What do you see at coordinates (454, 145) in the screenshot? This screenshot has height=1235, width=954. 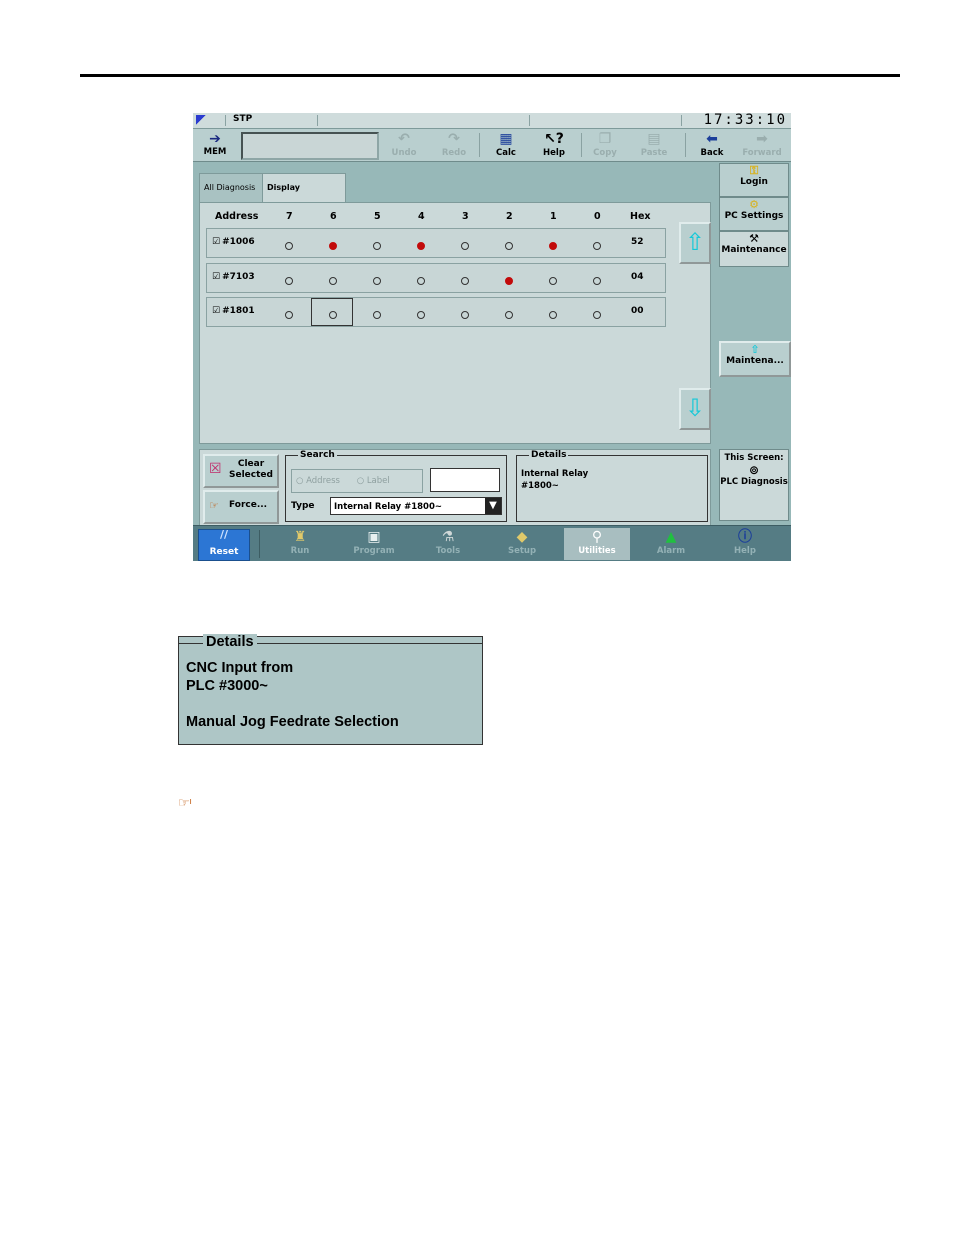 I see `redo-button: ↷ Redo` at bounding box center [454, 145].